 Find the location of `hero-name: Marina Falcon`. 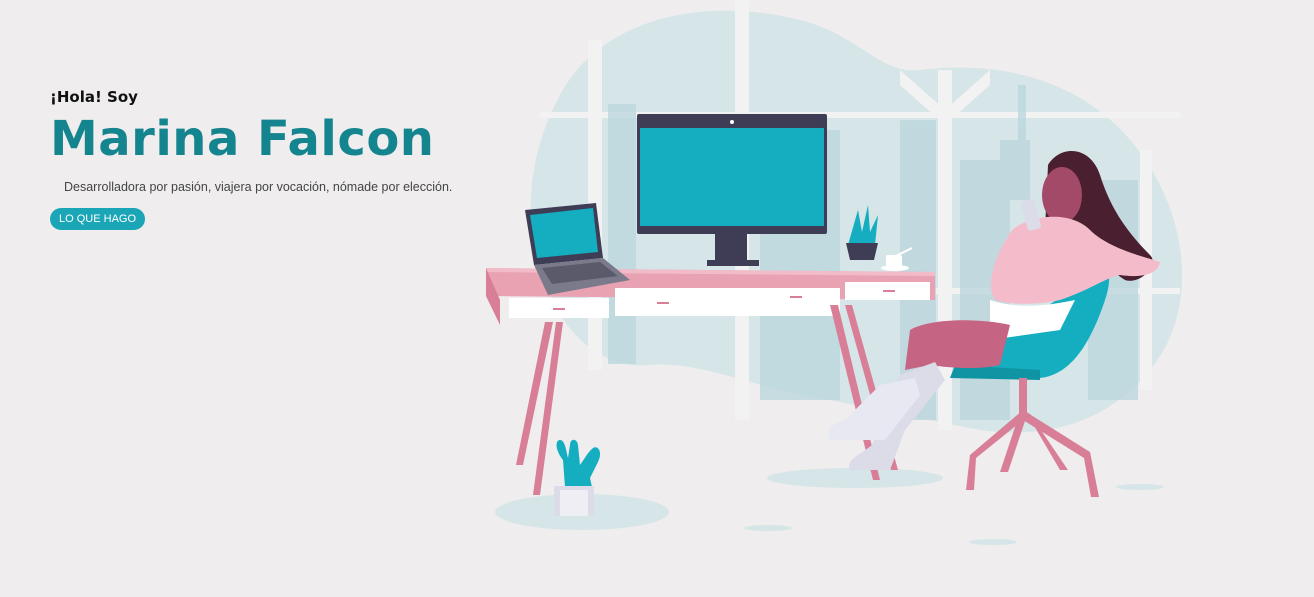

hero-name: Marina Falcon is located at coordinates (242, 139).